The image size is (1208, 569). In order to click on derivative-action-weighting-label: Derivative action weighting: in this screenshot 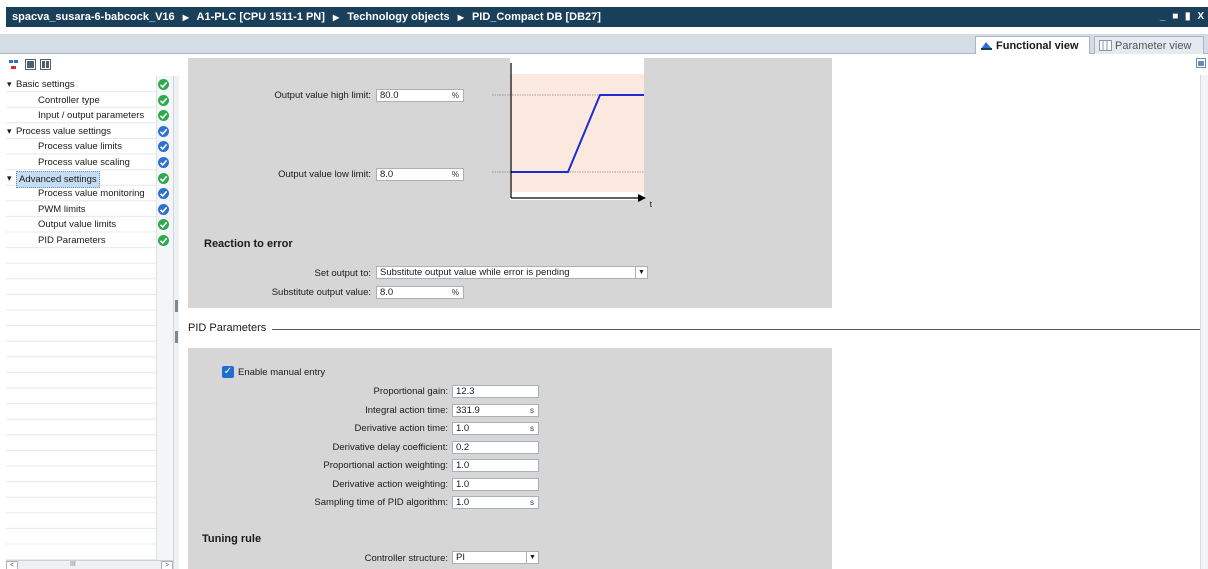, I will do `click(390, 484)`.